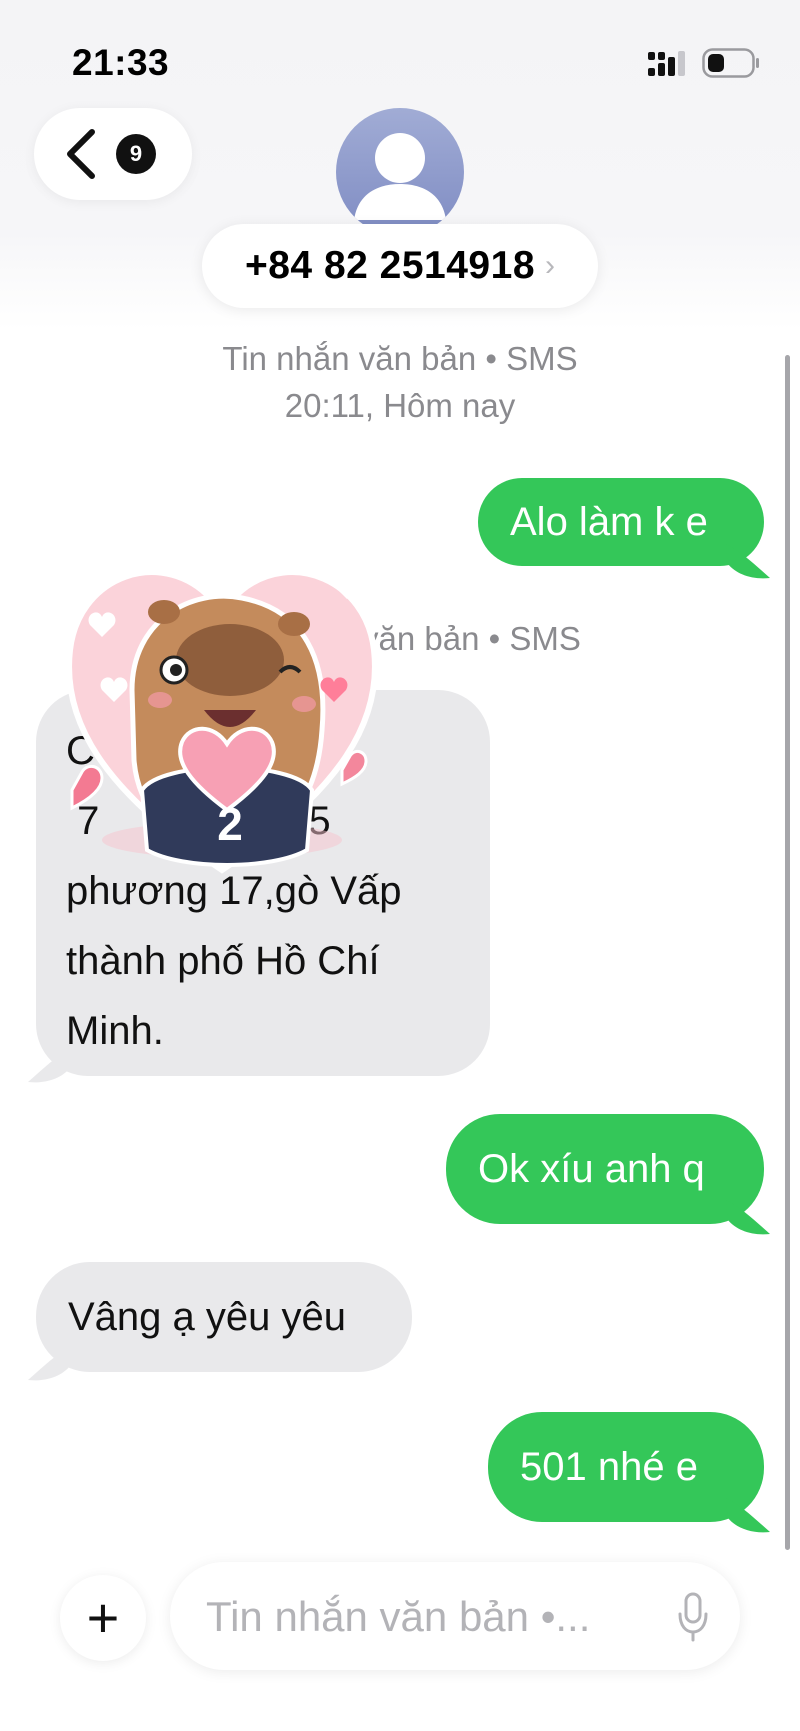 The image size is (800, 1731). What do you see at coordinates (121, 62) in the screenshot?
I see `status-time: 21:33` at bounding box center [121, 62].